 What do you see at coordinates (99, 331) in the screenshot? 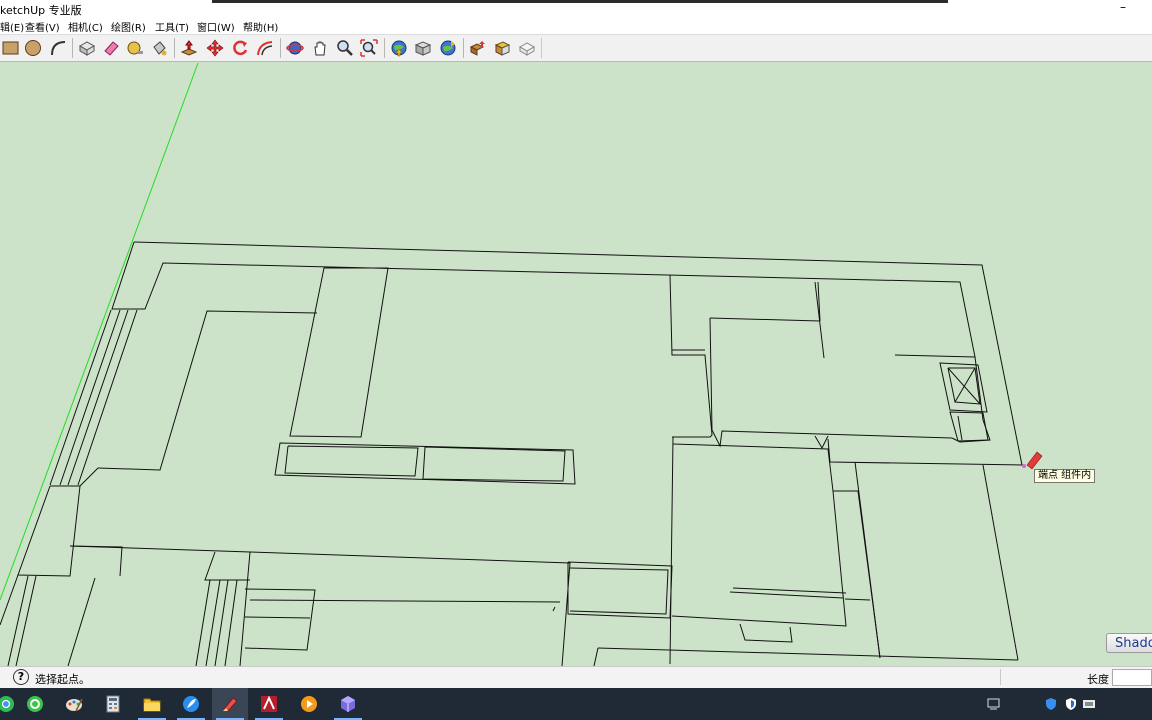
I see `green-axis` at bounding box center [99, 331].